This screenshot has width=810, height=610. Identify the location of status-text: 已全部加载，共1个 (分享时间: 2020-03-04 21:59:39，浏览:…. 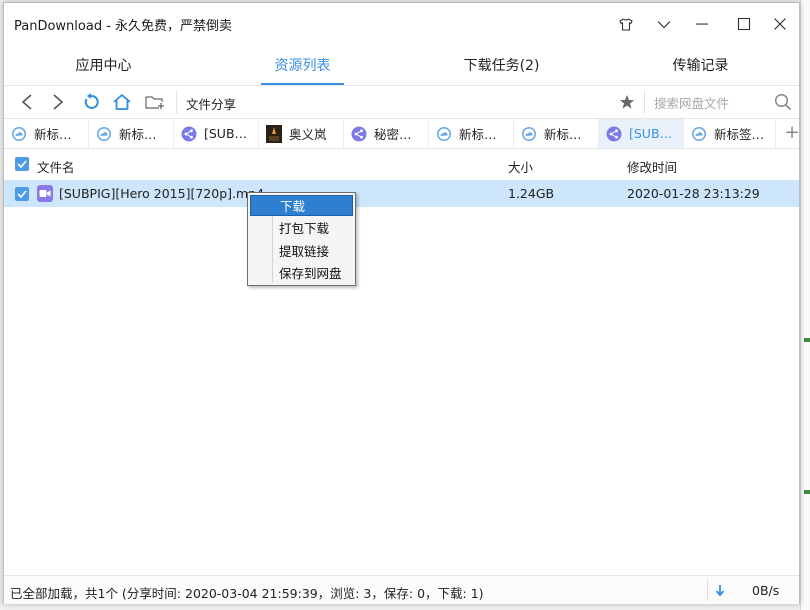
(247, 593).